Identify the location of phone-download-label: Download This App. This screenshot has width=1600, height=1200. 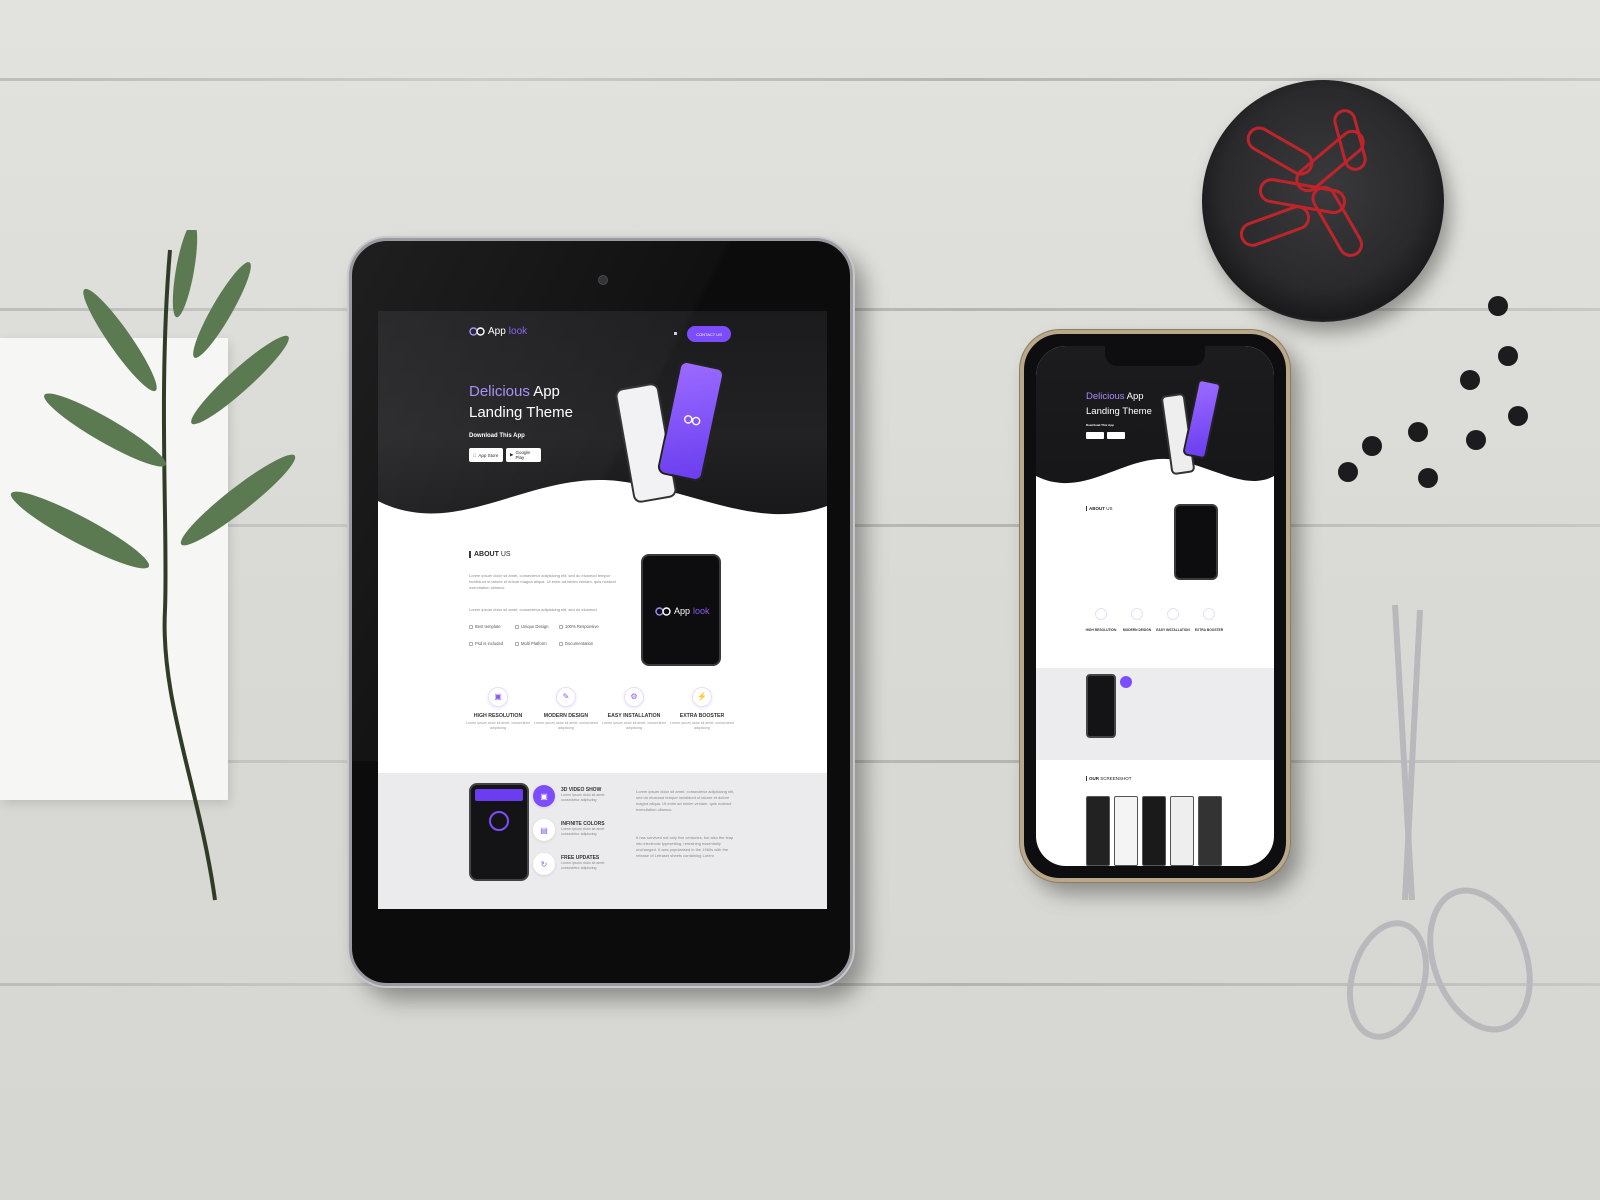
(1100, 425).